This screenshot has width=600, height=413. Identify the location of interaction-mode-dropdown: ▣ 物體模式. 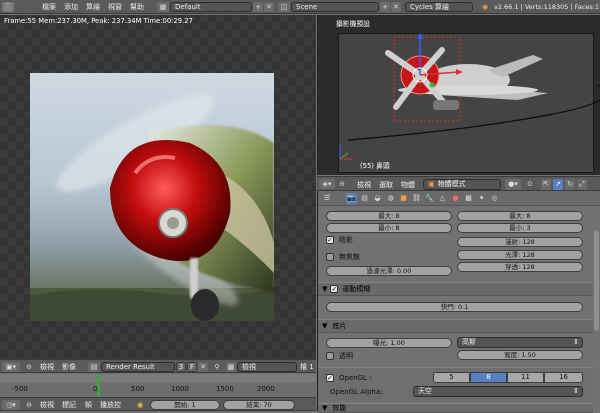
(462, 184).